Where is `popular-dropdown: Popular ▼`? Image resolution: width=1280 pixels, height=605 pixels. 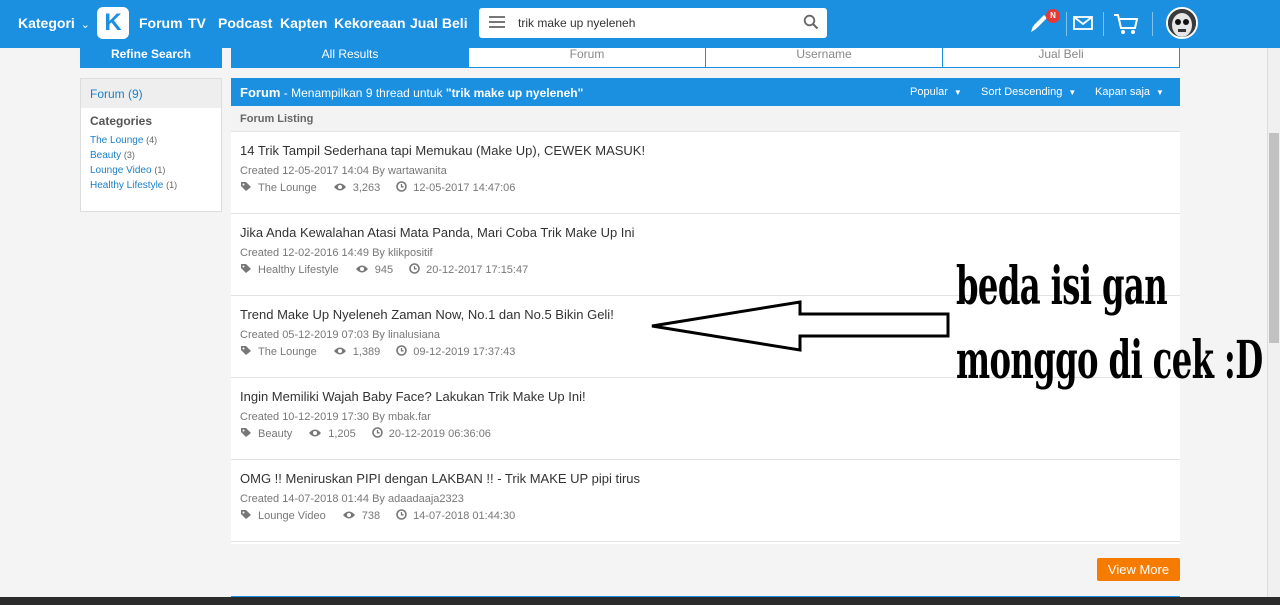 popular-dropdown: Popular ▼ is located at coordinates (936, 92).